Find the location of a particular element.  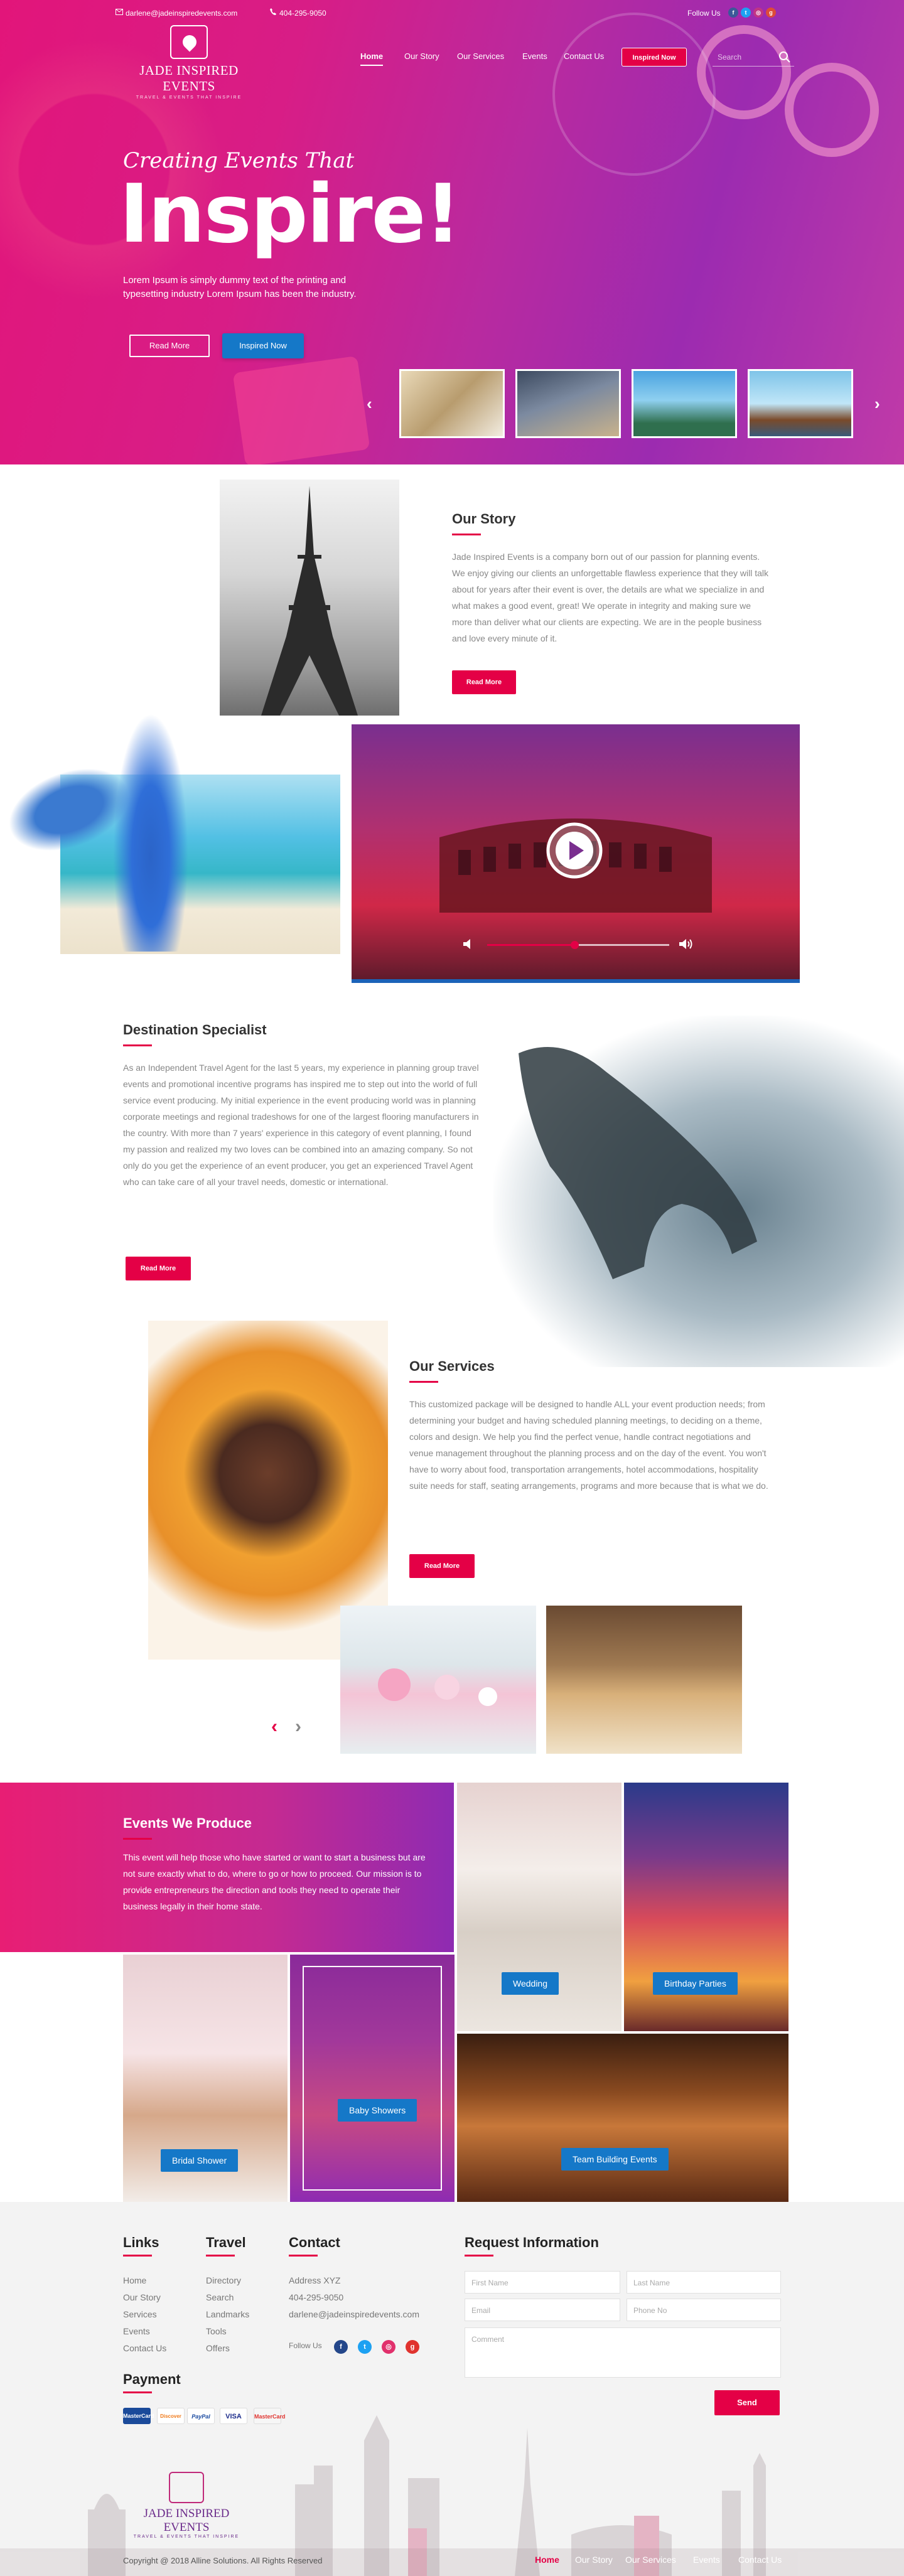

footer-travel-tools: Tools is located at coordinates (216, 2331).